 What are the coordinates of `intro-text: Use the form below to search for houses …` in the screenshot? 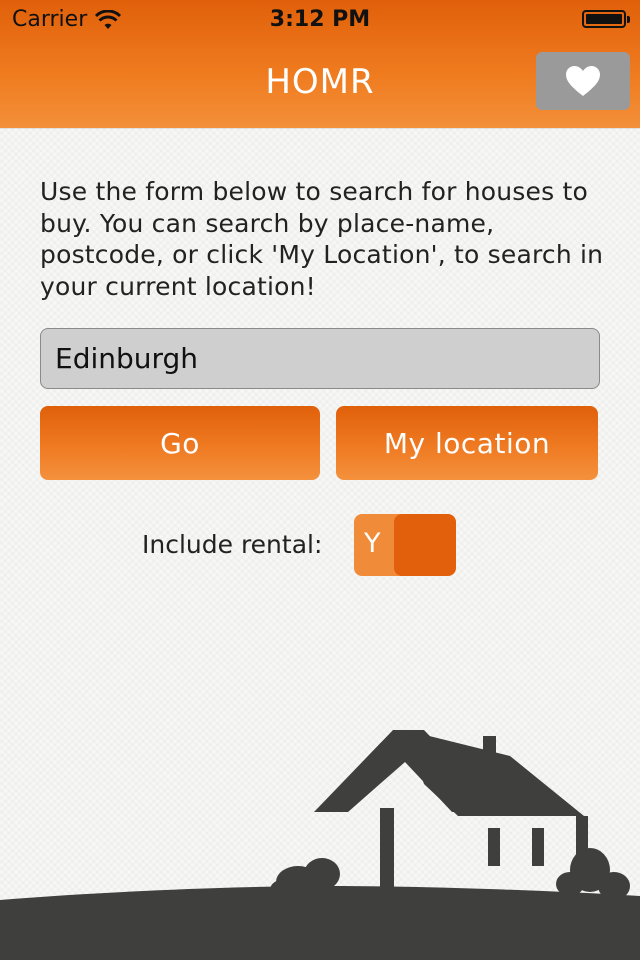 It's located at (322, 239).